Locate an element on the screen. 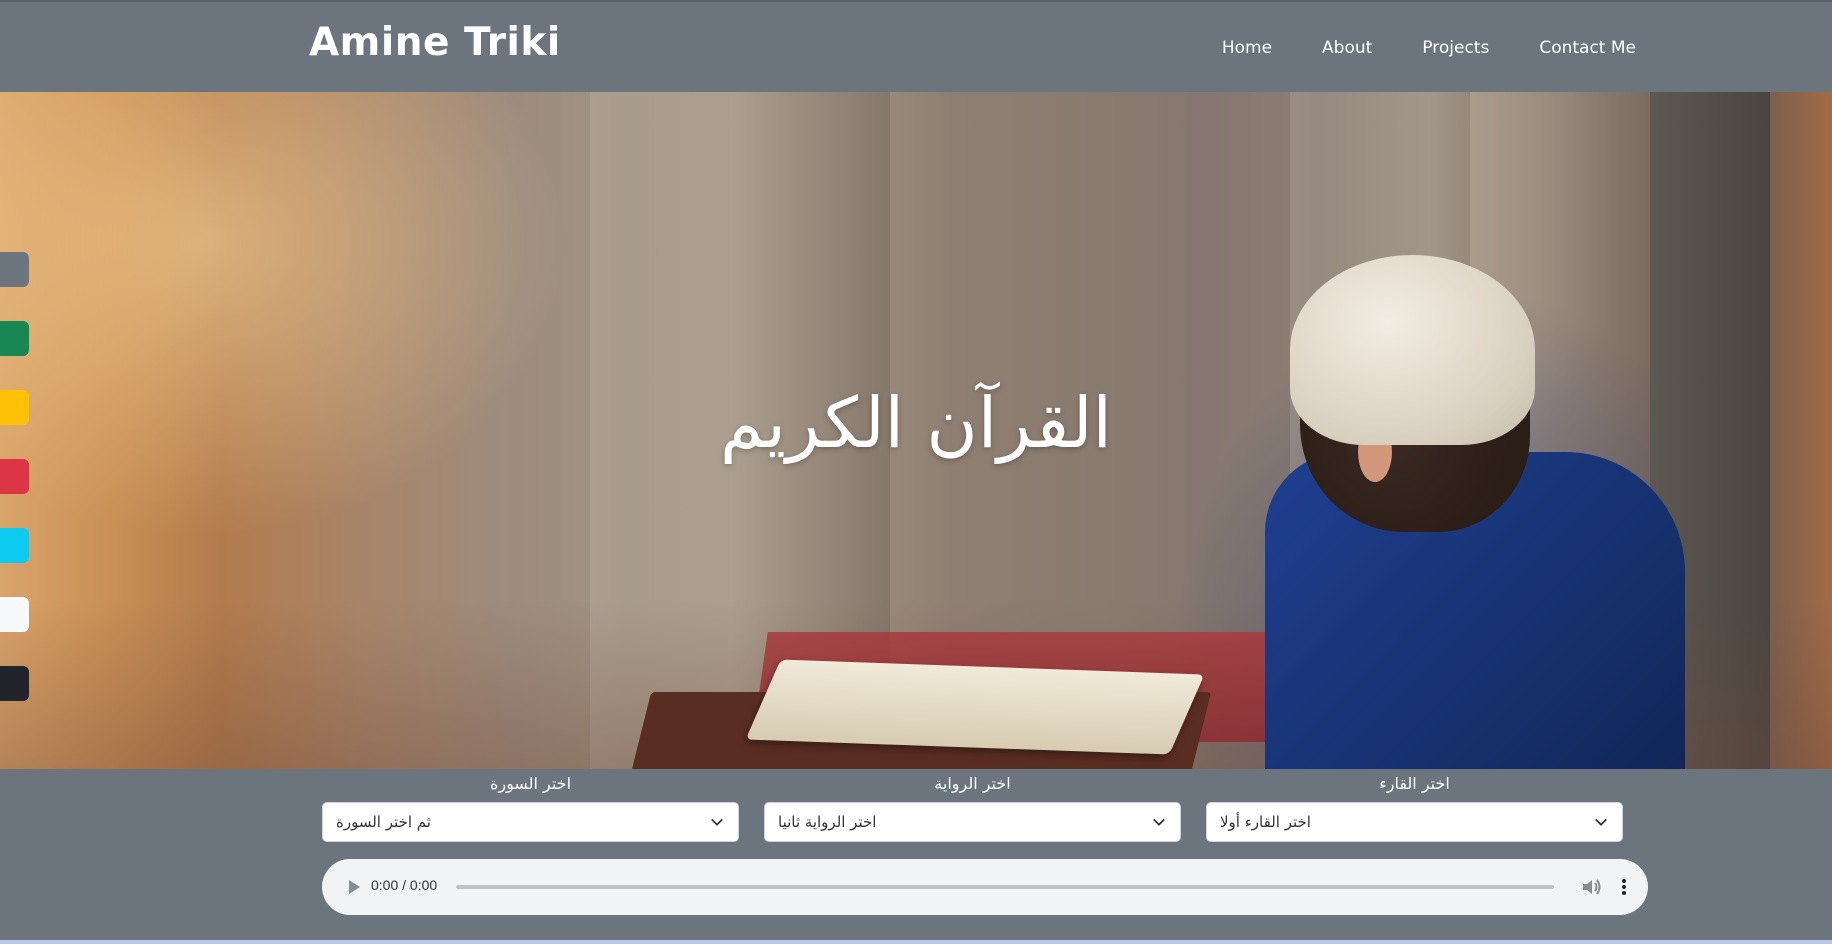 This screenshot has height=944, width=1832. nav-projects-link: Projects is located at coordinates (1455, 48).